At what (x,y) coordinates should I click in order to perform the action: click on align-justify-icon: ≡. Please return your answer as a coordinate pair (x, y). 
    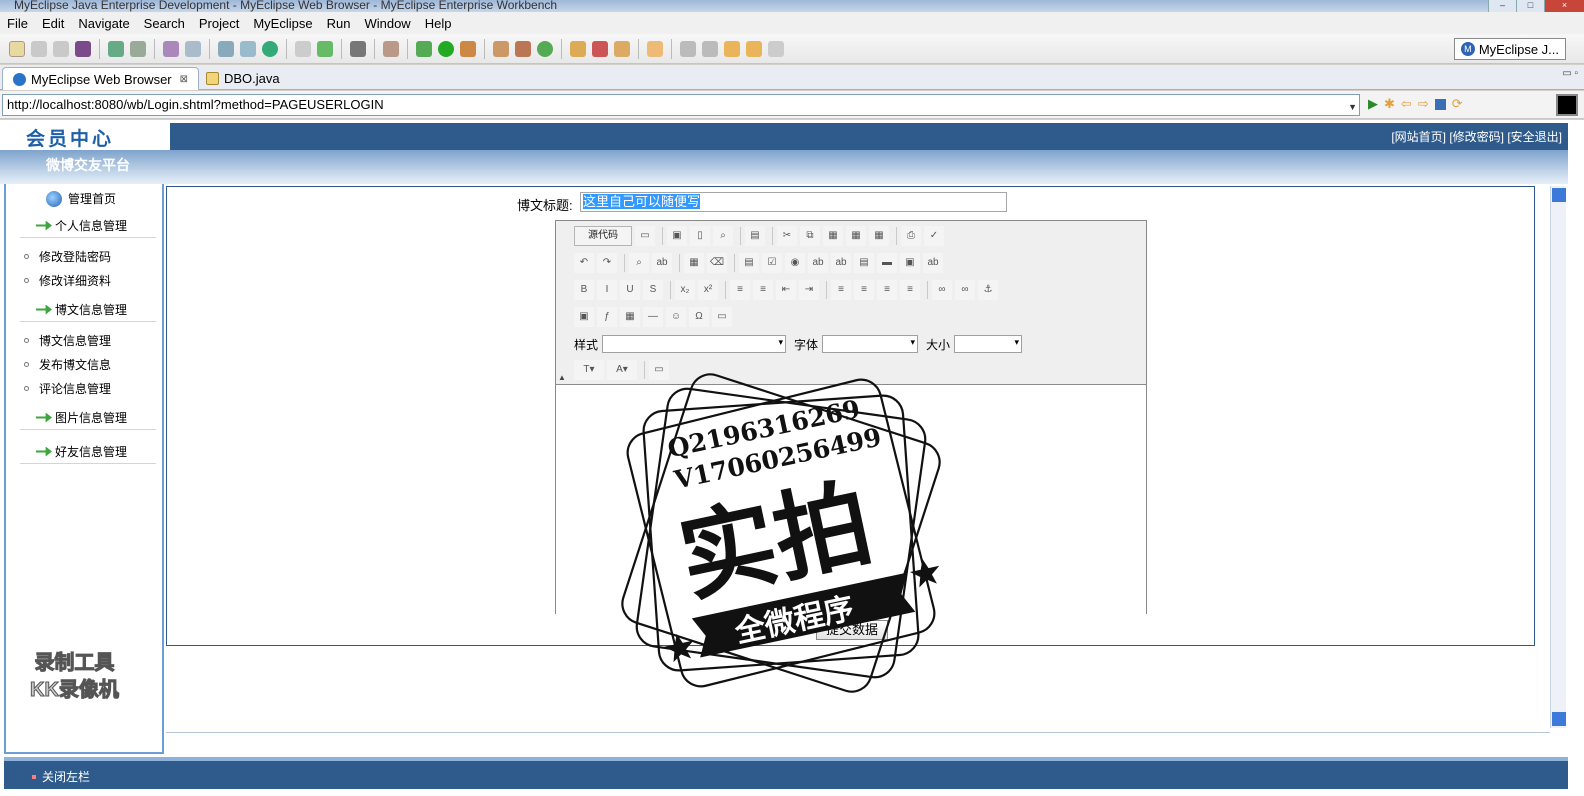
    Looking at the image, I should click on (910, 290).